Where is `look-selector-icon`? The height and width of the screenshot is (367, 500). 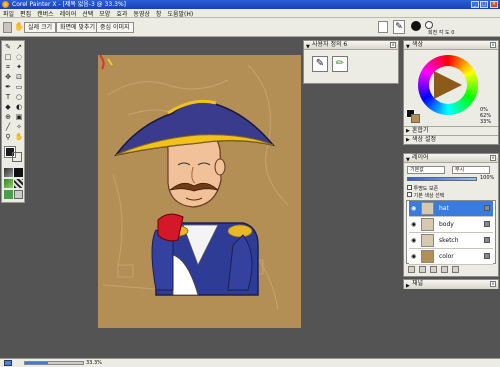
look-selector-icon is located at coordinates (8, 194).